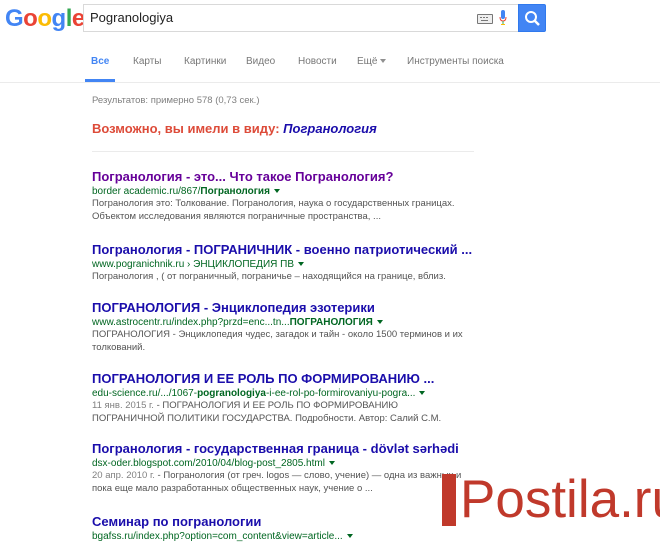 This screenshot has height=543, width=660. Describe the element at coordinates (449, 500) in the screenshot. I see `watermark-logo-tile` at that location.